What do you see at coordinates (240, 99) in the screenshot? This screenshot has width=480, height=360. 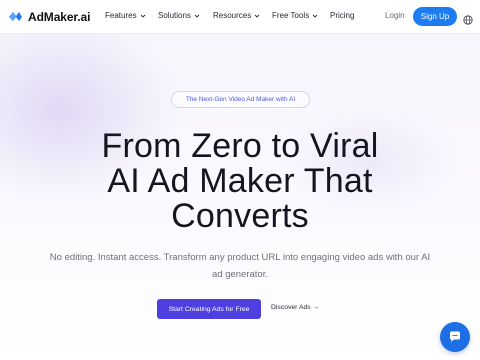 I see `hero-badge: The Next-Gen Video Ad Maker with AI` at bounding box center [240, 99].